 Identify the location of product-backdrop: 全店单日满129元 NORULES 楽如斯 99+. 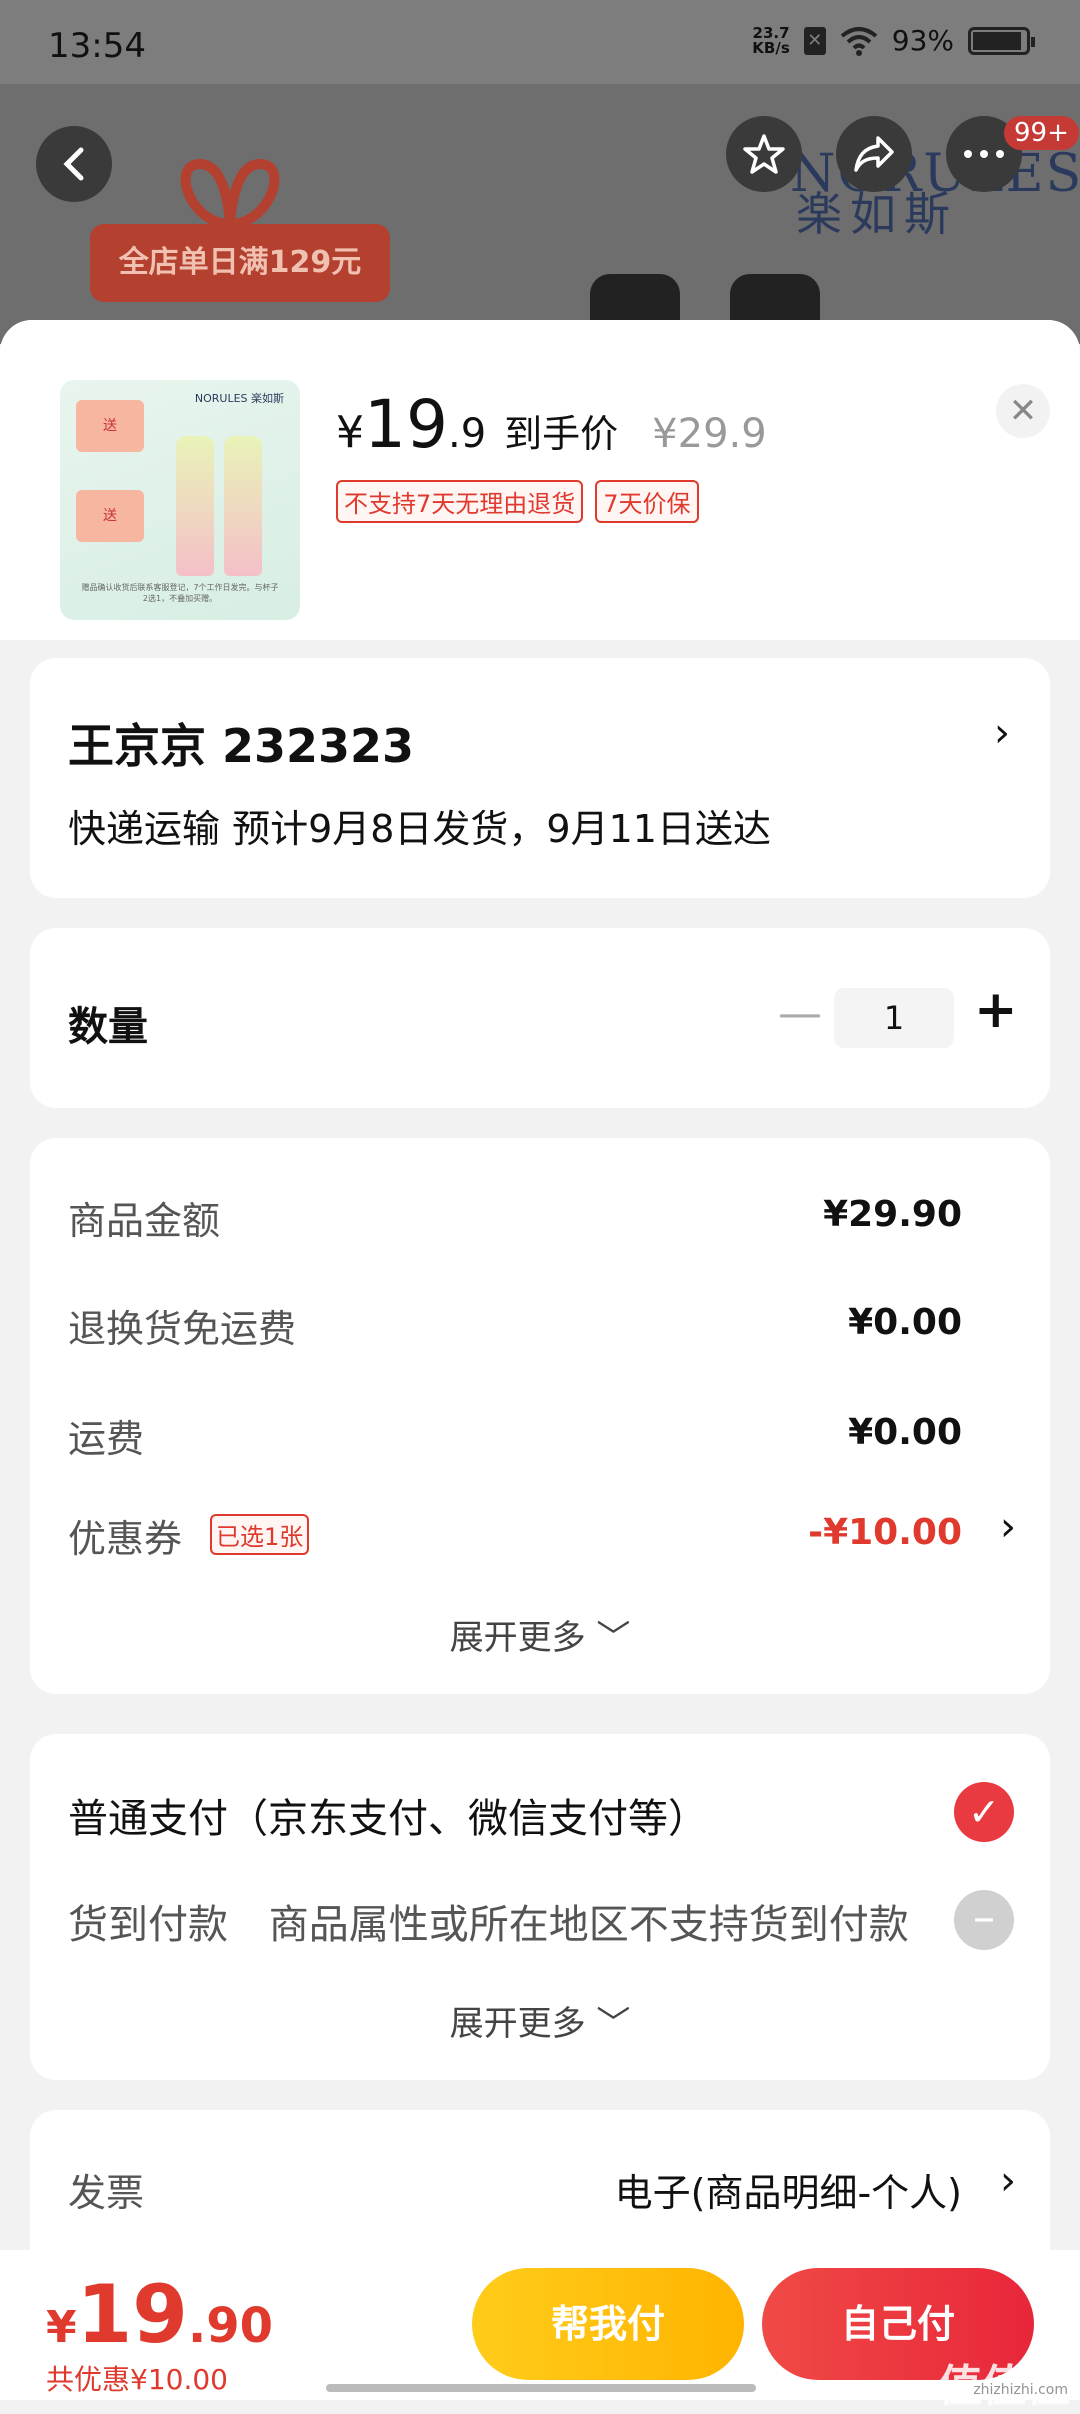
(540, 214).